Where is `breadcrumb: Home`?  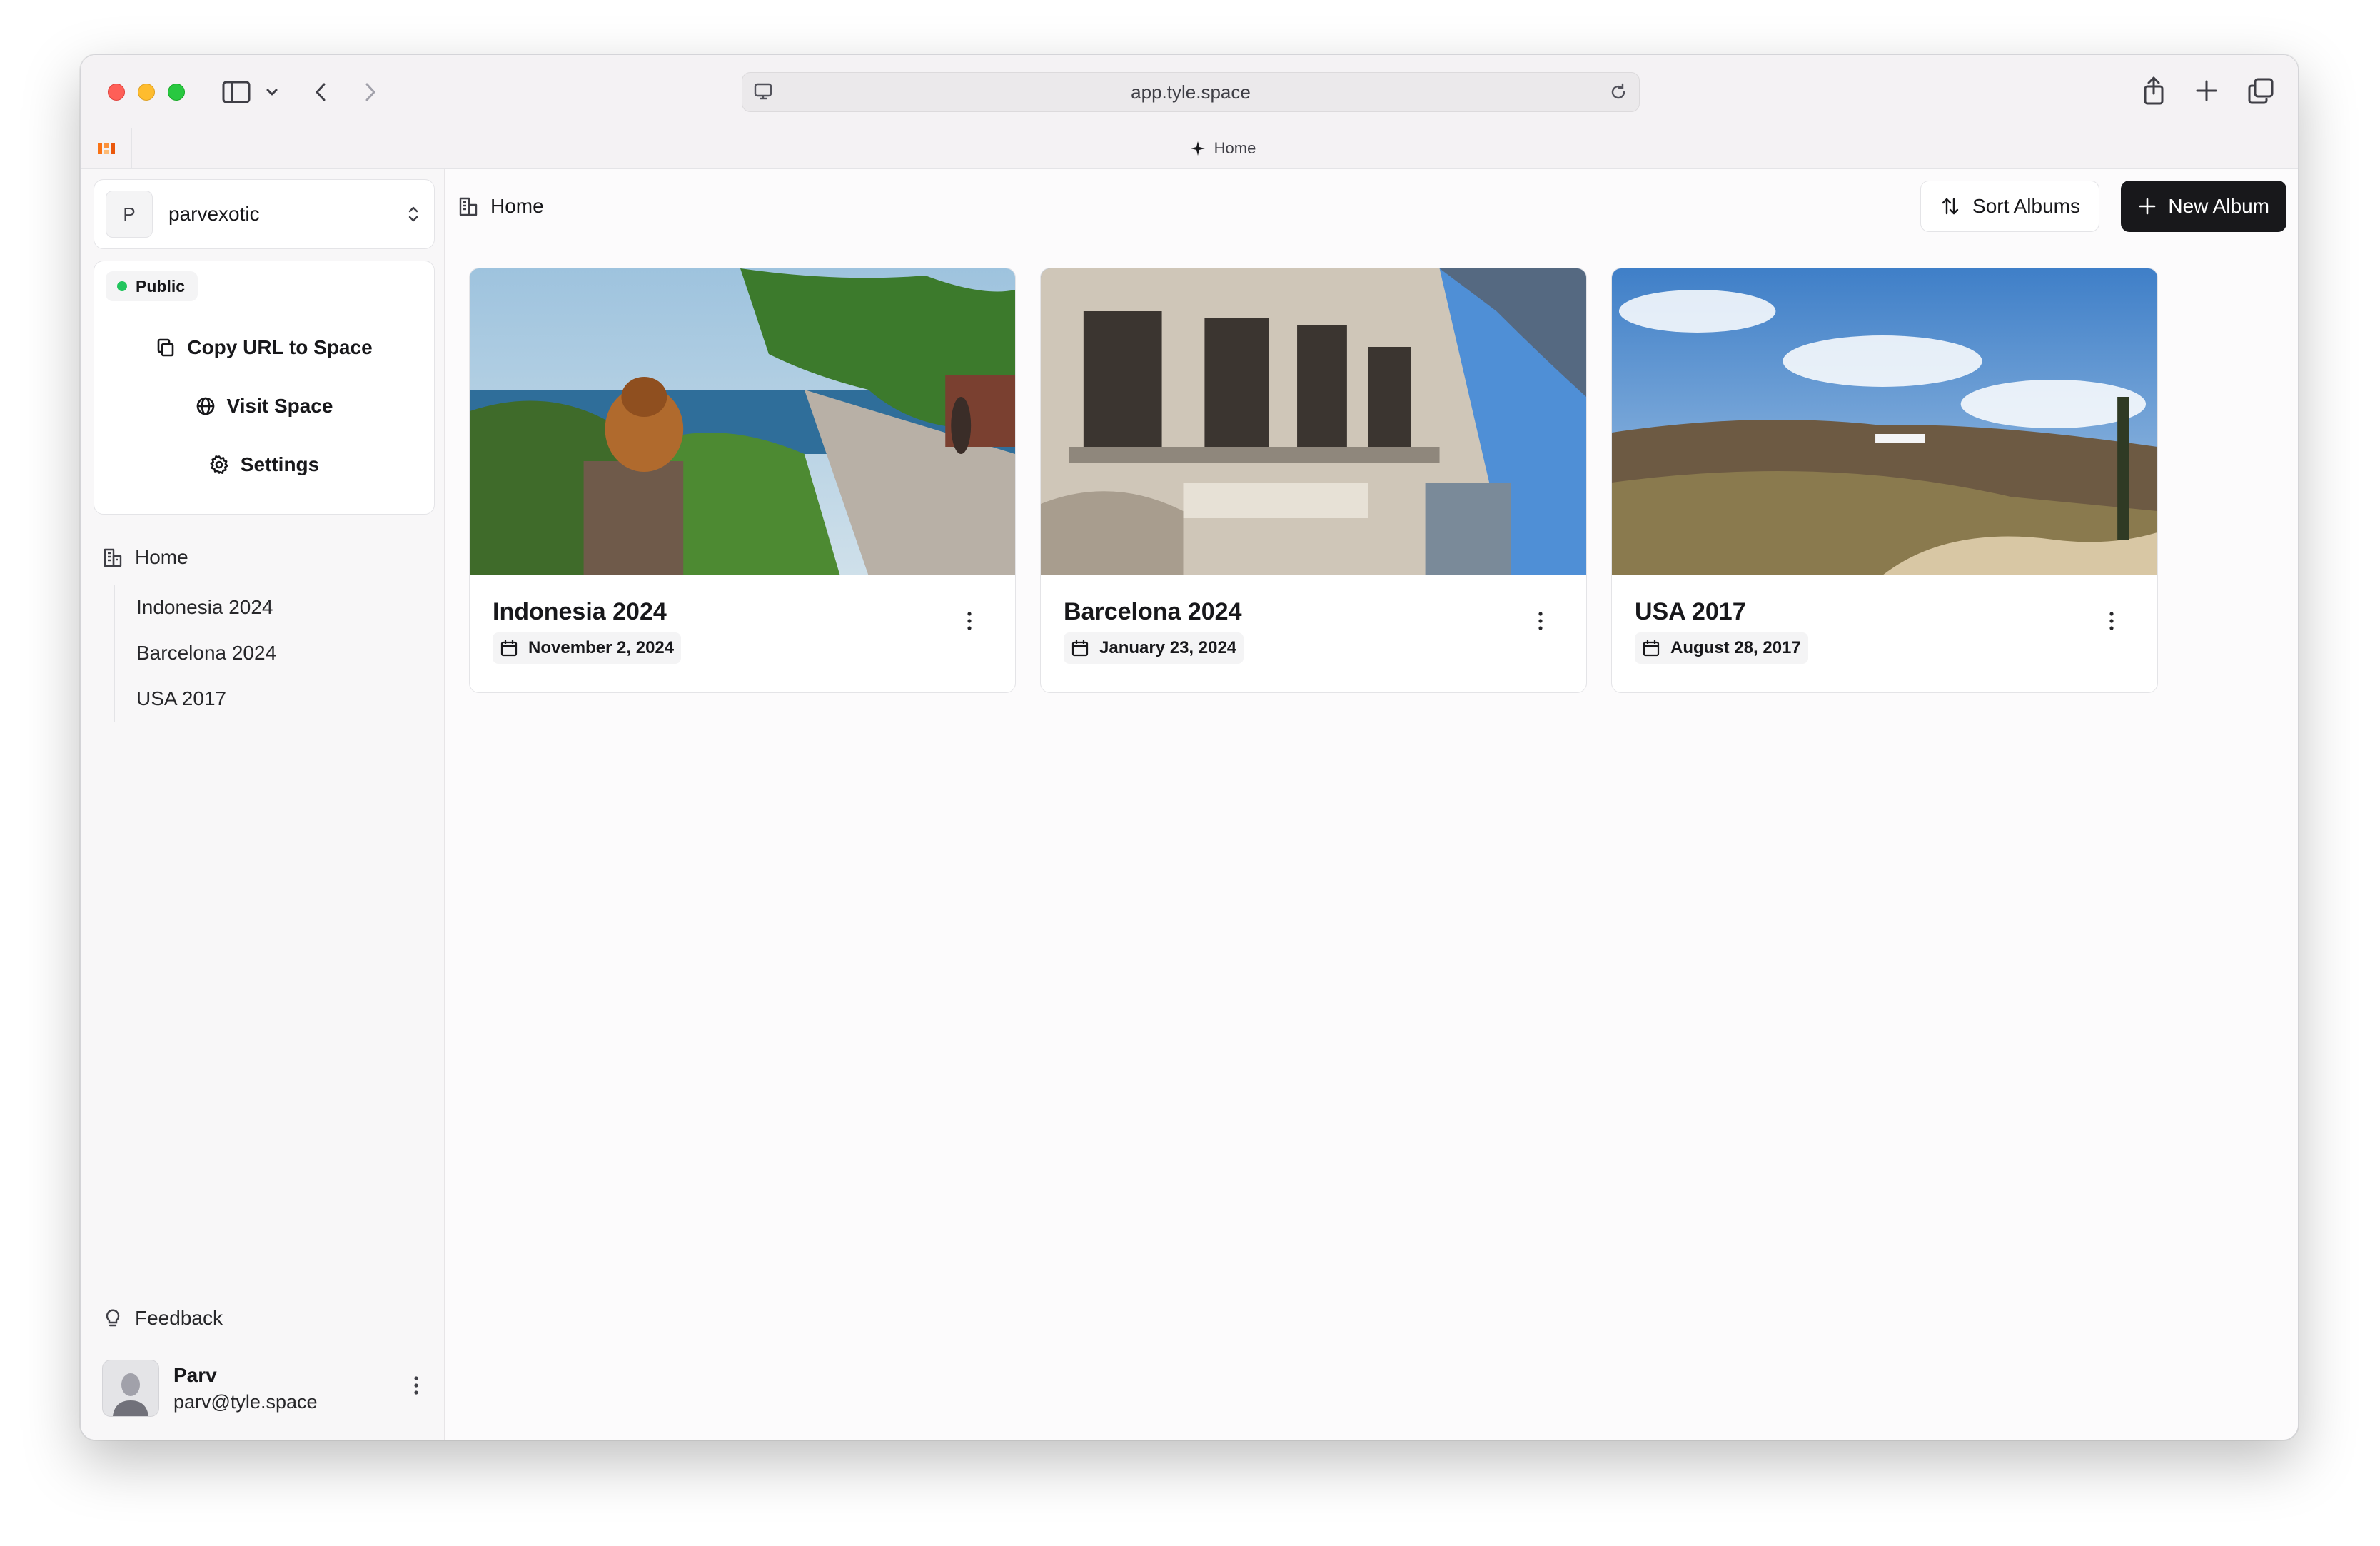
breadcrumb: Home is located at coordinates (501, 206).